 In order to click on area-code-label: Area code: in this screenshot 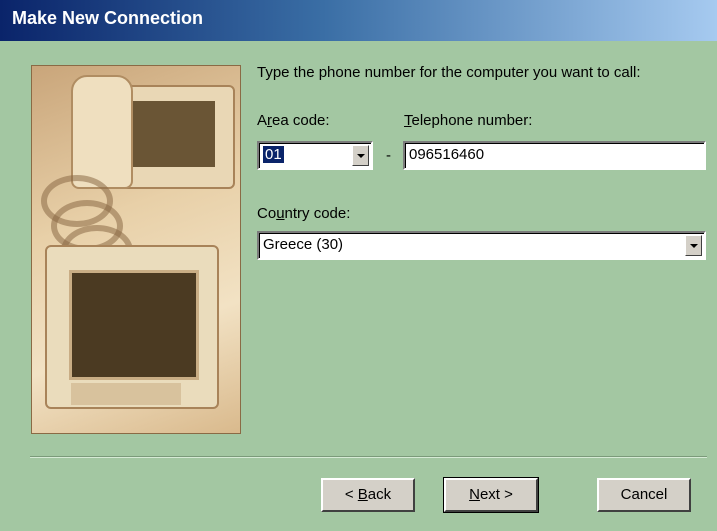, I will do `click(293, 120)`.